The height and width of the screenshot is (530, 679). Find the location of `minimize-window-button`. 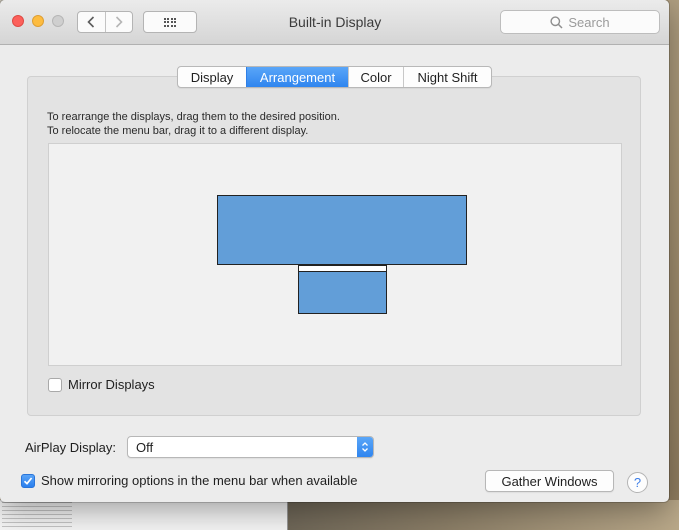

minimize-window-button is located at coordinates (38, 21).